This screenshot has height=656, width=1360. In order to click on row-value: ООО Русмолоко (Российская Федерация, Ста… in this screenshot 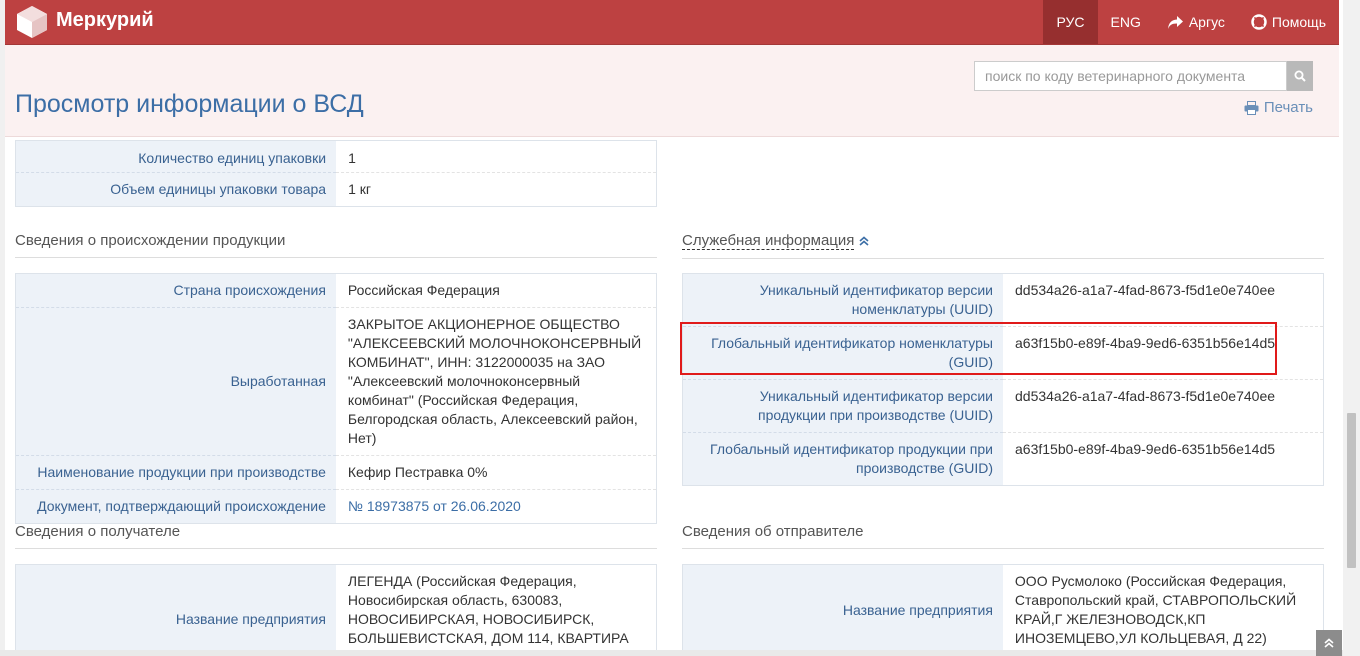, I will do `click(1163, 610)`.